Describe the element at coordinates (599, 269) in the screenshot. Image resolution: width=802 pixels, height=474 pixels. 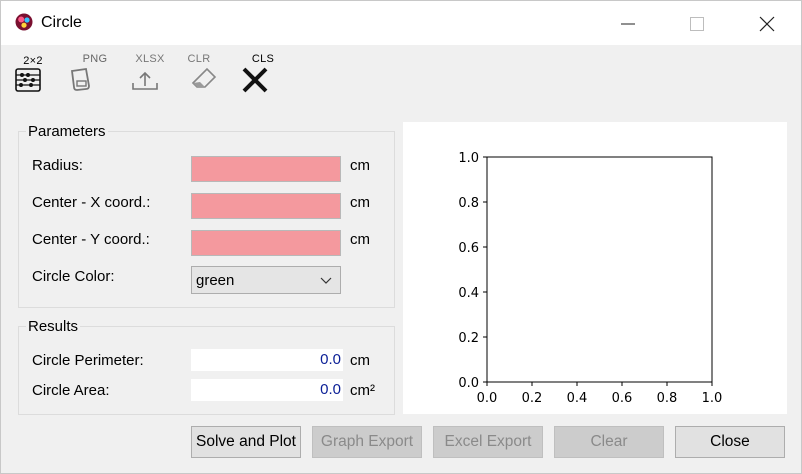
I see `plot-frame` at that location.